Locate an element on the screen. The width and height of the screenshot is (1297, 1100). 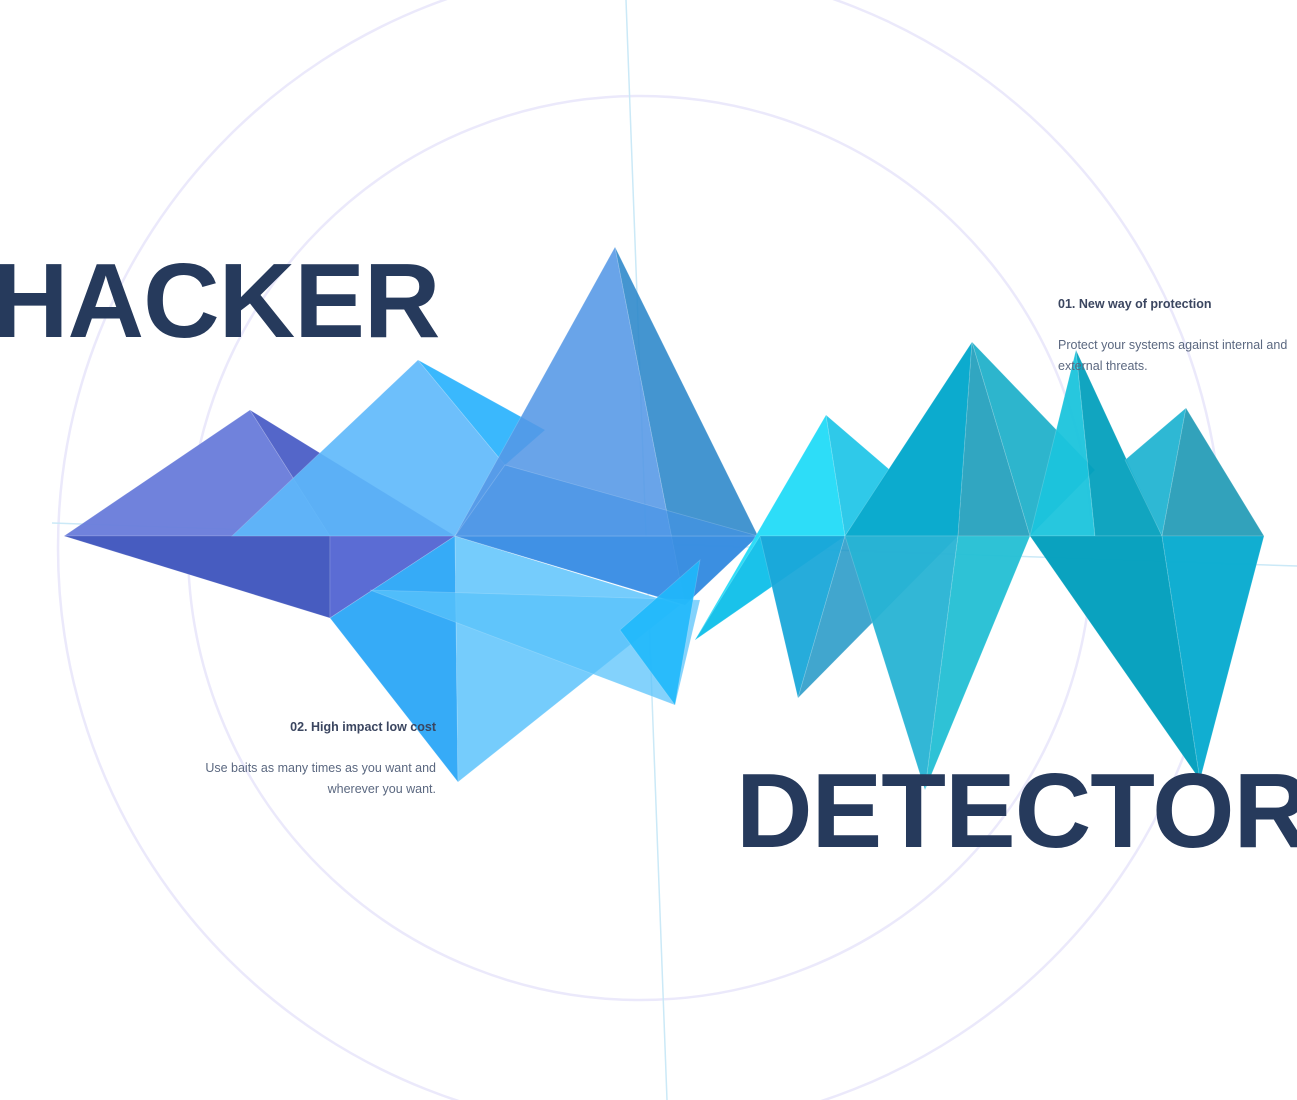
feature-title: 02. High impact low cost is located at coordinates (363, 727).